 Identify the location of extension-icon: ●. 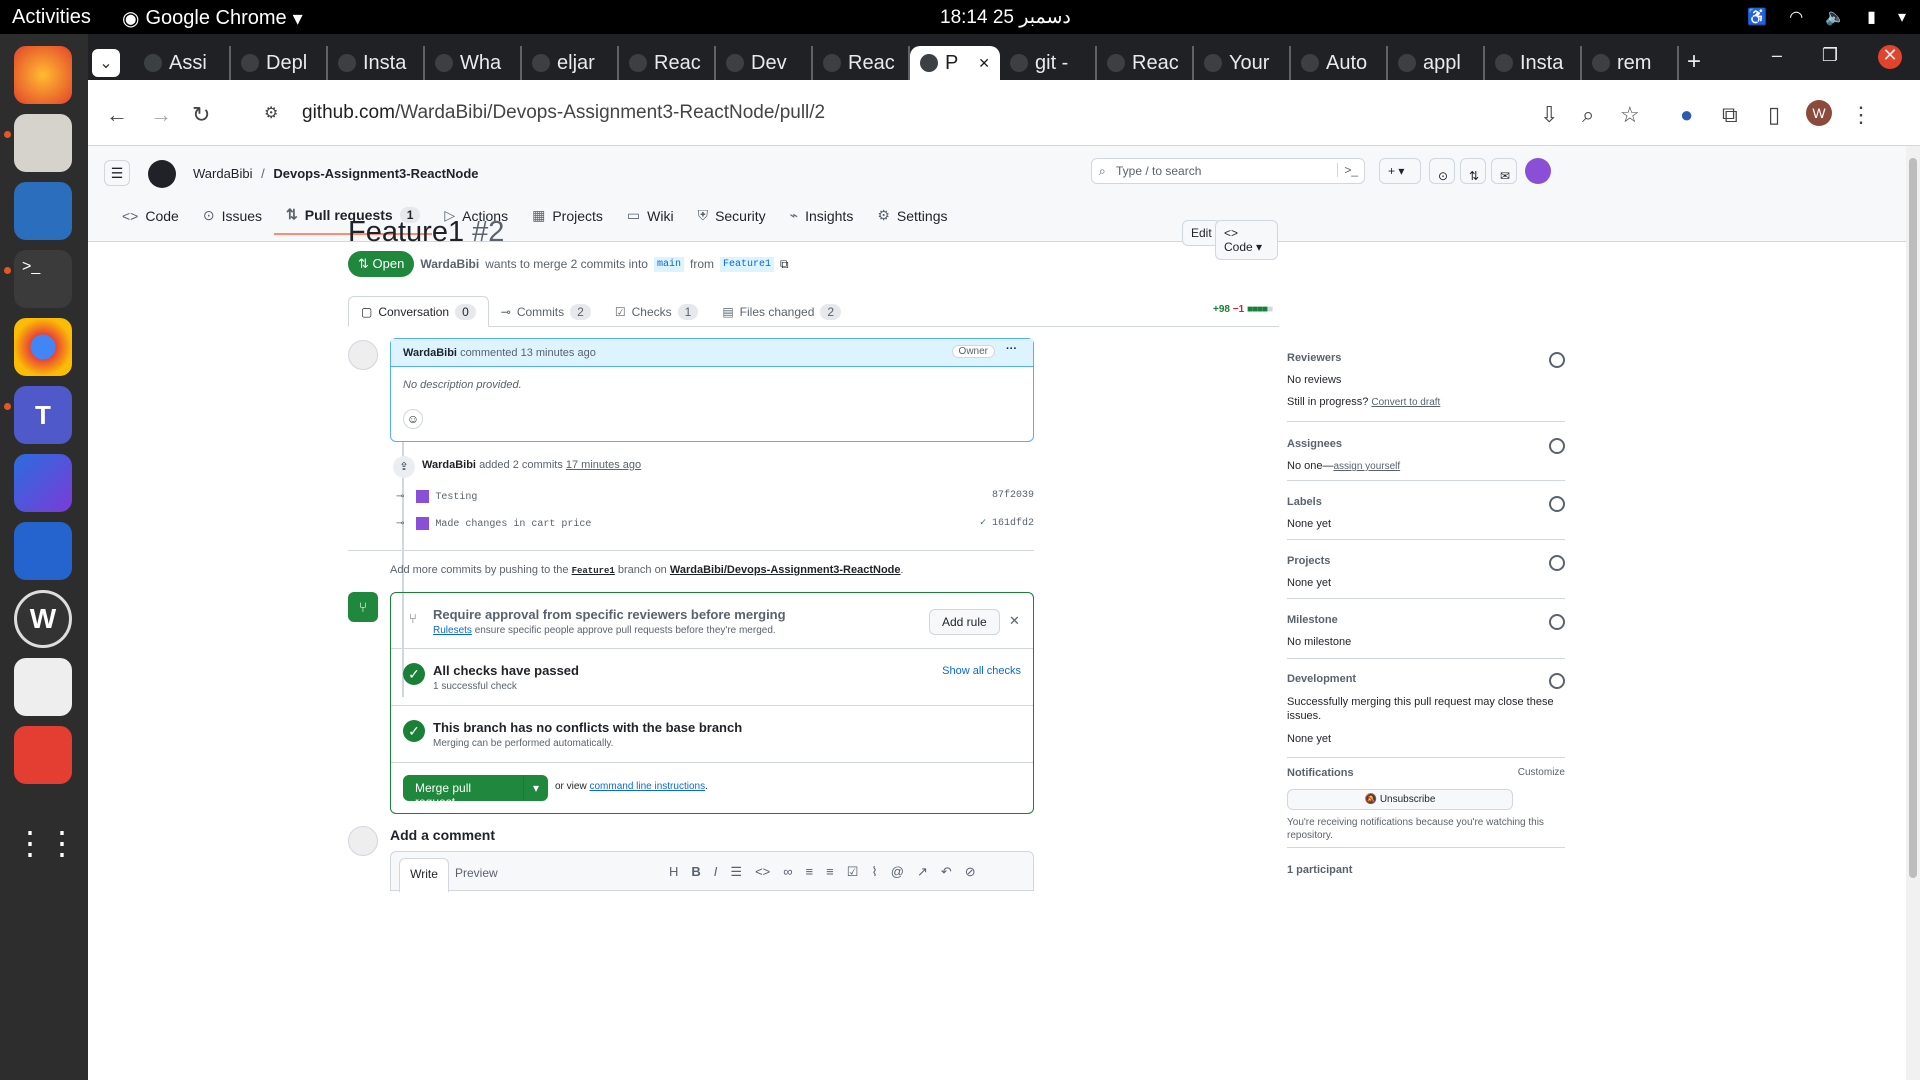
(1686, 115).